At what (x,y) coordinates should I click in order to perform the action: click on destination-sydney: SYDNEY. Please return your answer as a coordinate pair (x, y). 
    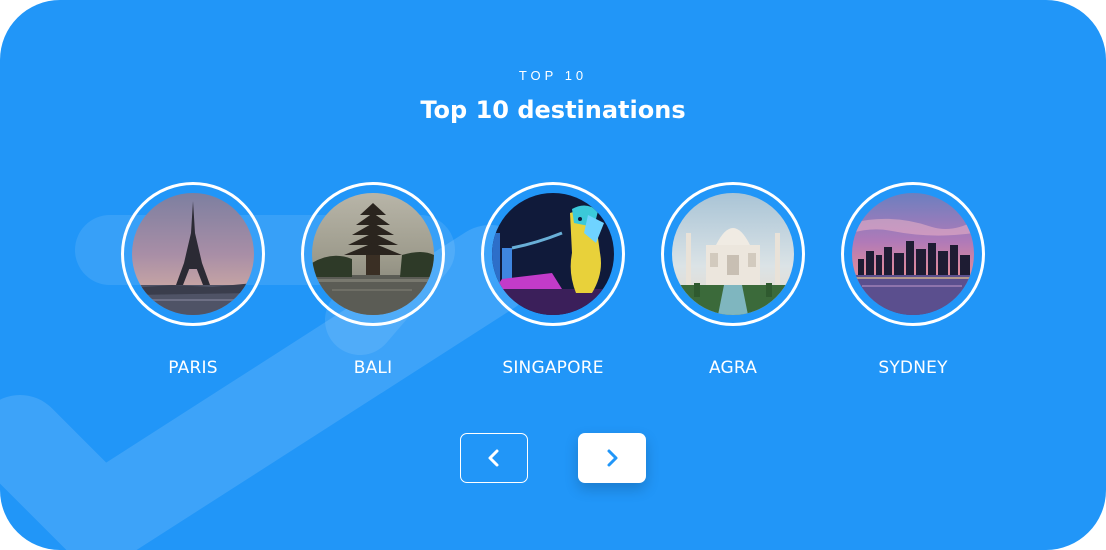
    Looking at the image, I should click on (913, 280).